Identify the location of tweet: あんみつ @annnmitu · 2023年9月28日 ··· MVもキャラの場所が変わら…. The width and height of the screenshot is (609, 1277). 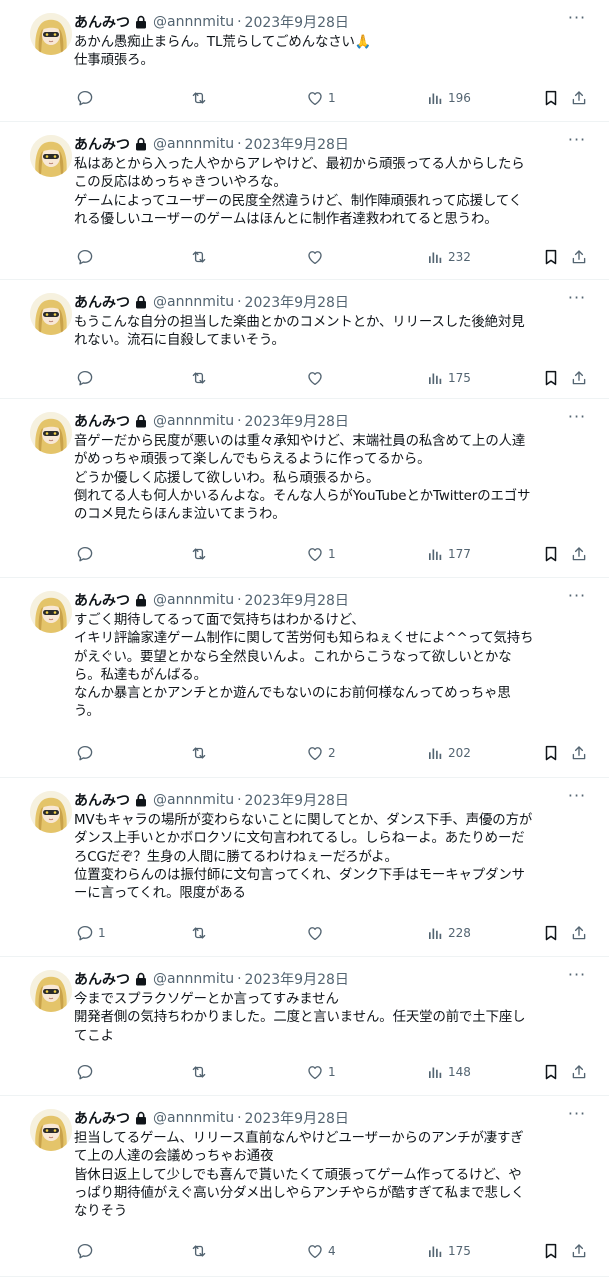
(304, 867).